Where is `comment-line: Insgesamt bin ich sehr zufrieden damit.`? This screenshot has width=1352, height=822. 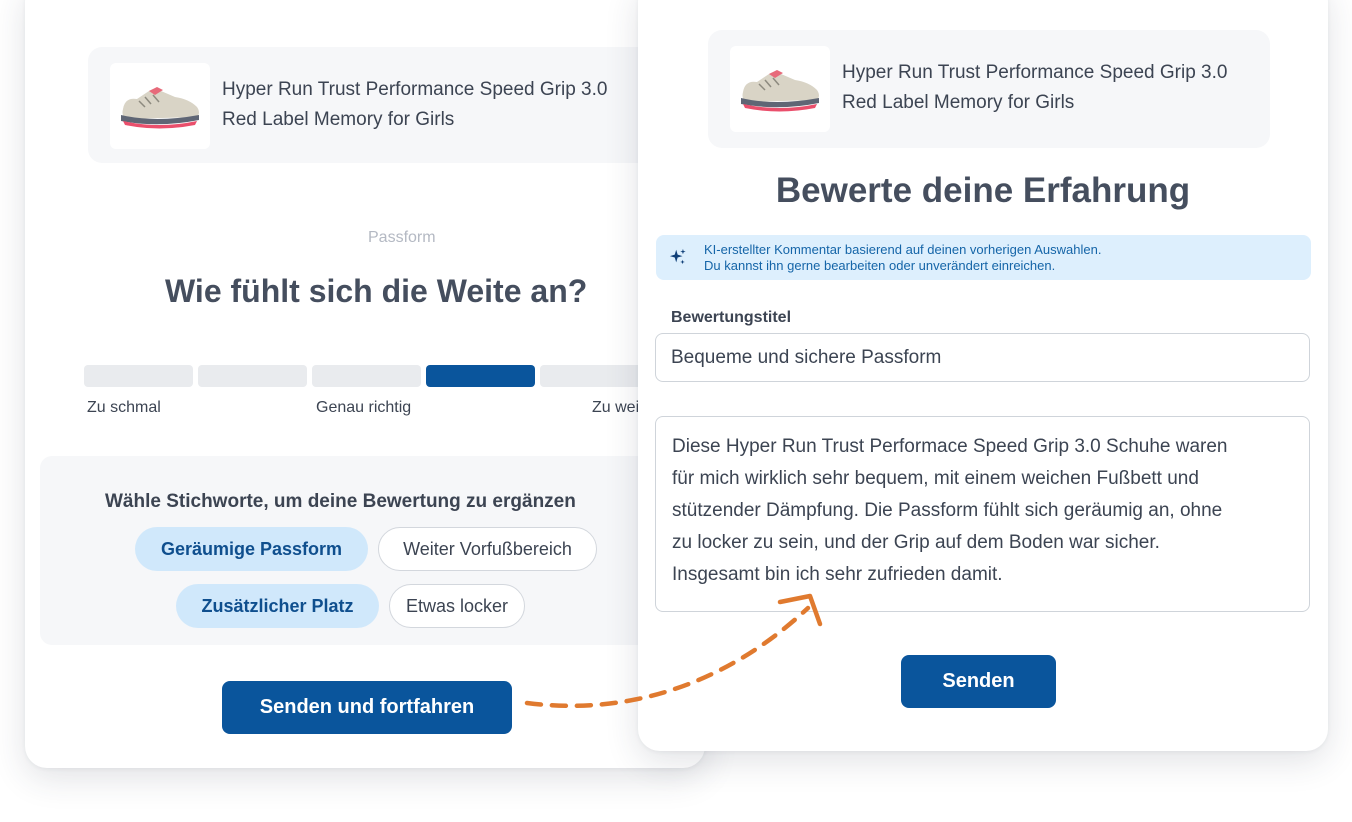 comment-line: Insgesamt bin ich sehr zufrieden damit. is located at coordinates (837, 574).